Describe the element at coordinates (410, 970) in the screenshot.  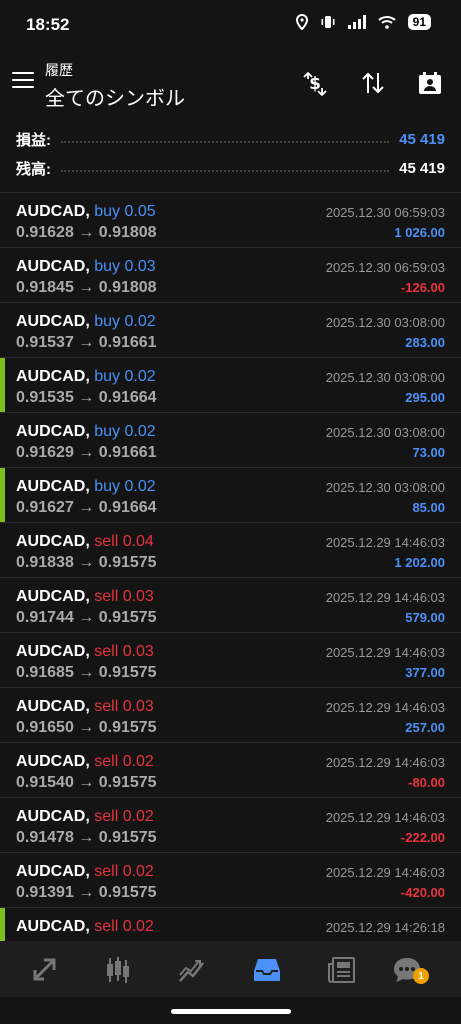
I see `tab-messages: 1` at that location.